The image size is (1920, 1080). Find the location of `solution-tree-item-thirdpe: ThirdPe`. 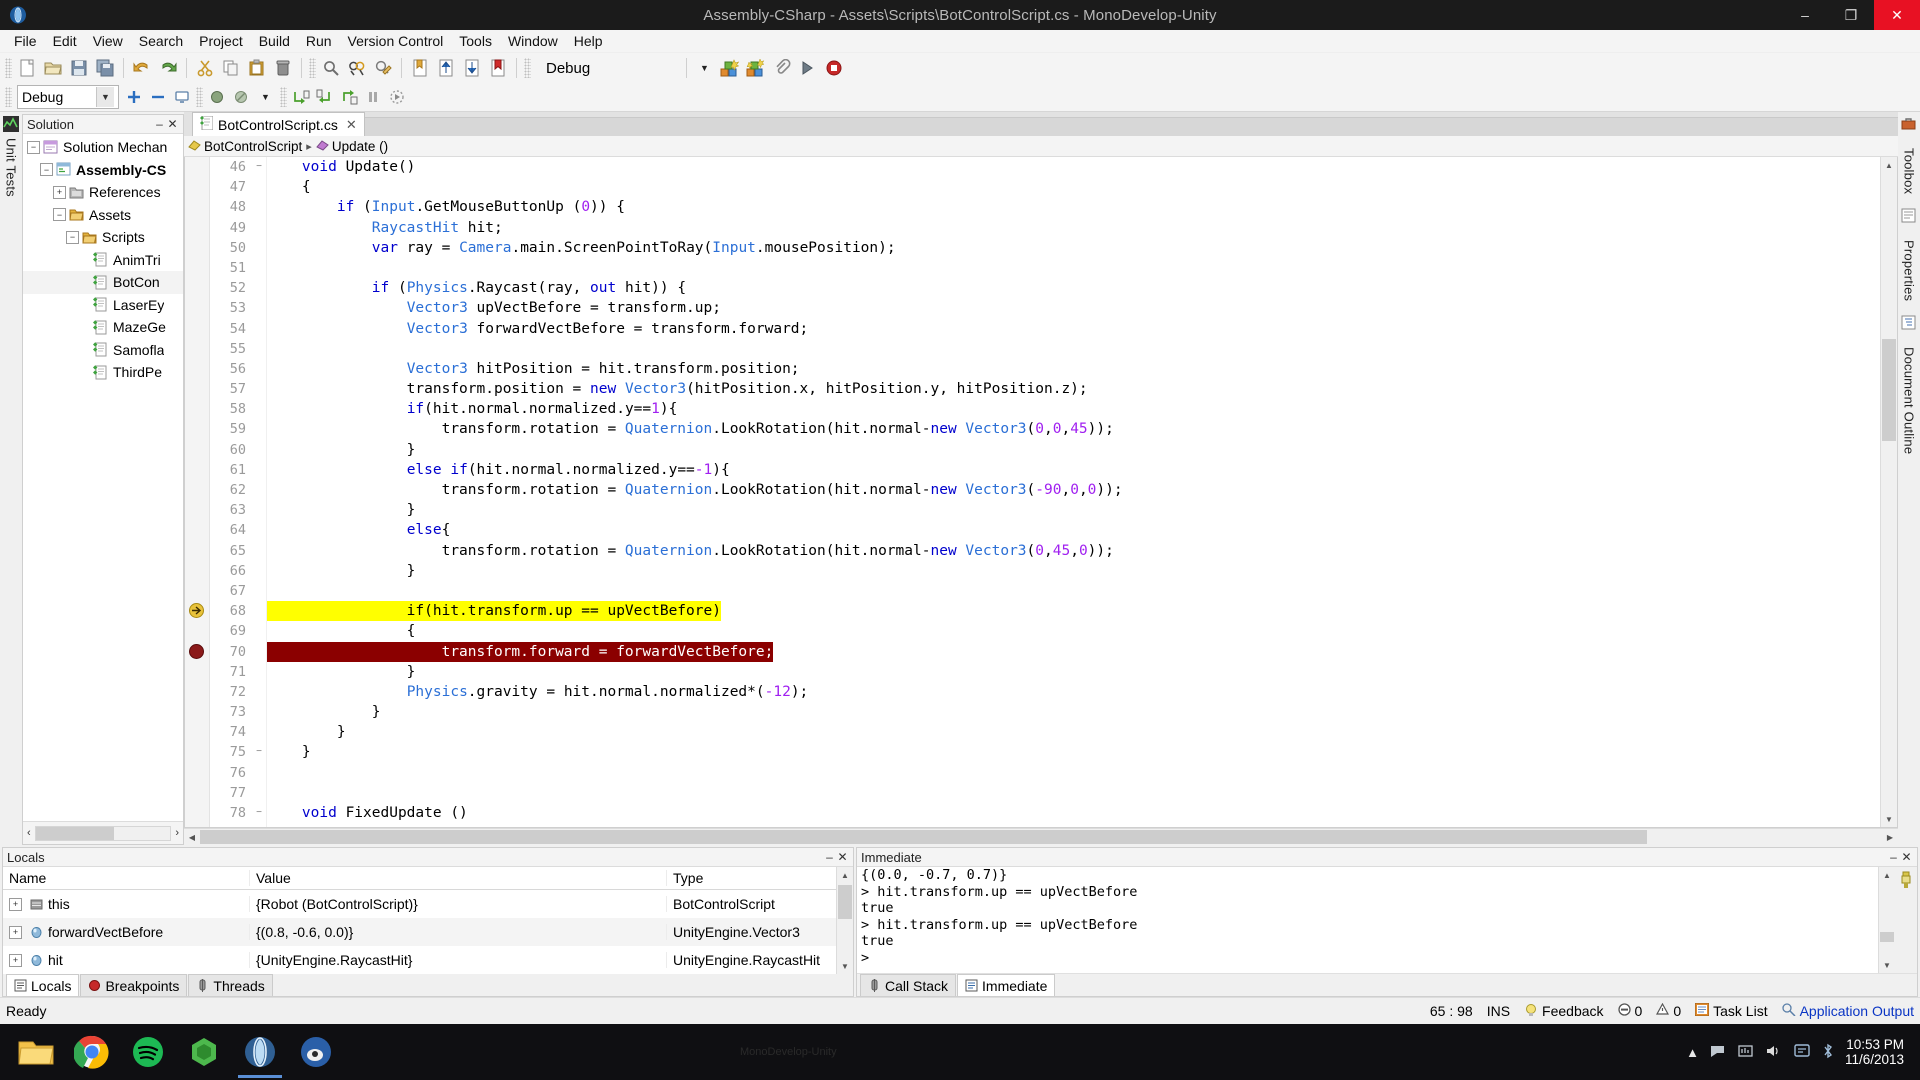

solution-tree-item-thirdpe: ThirdPe is located at coordinates (103, 372).